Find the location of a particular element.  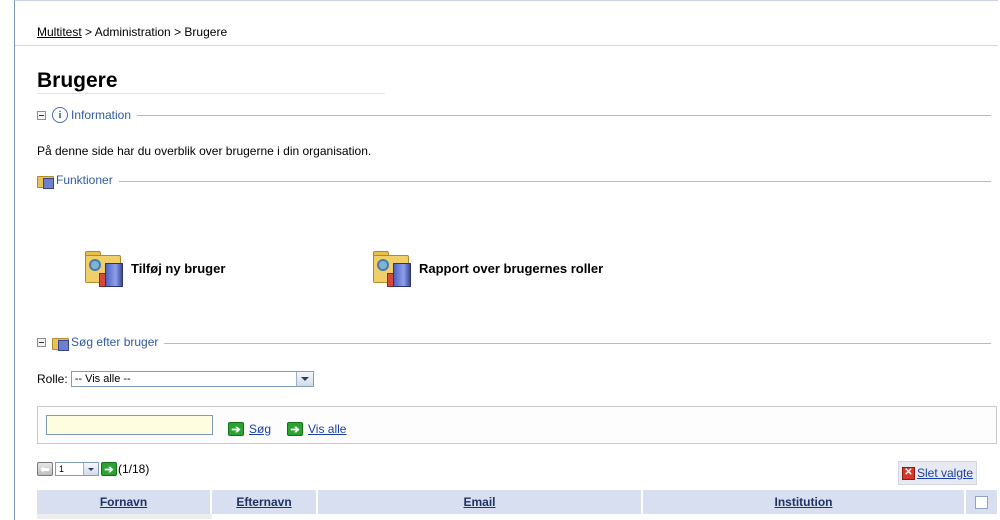

breadcrumb-bar: Multitest > Administration > Brugere is located at coordinates (506, 23).